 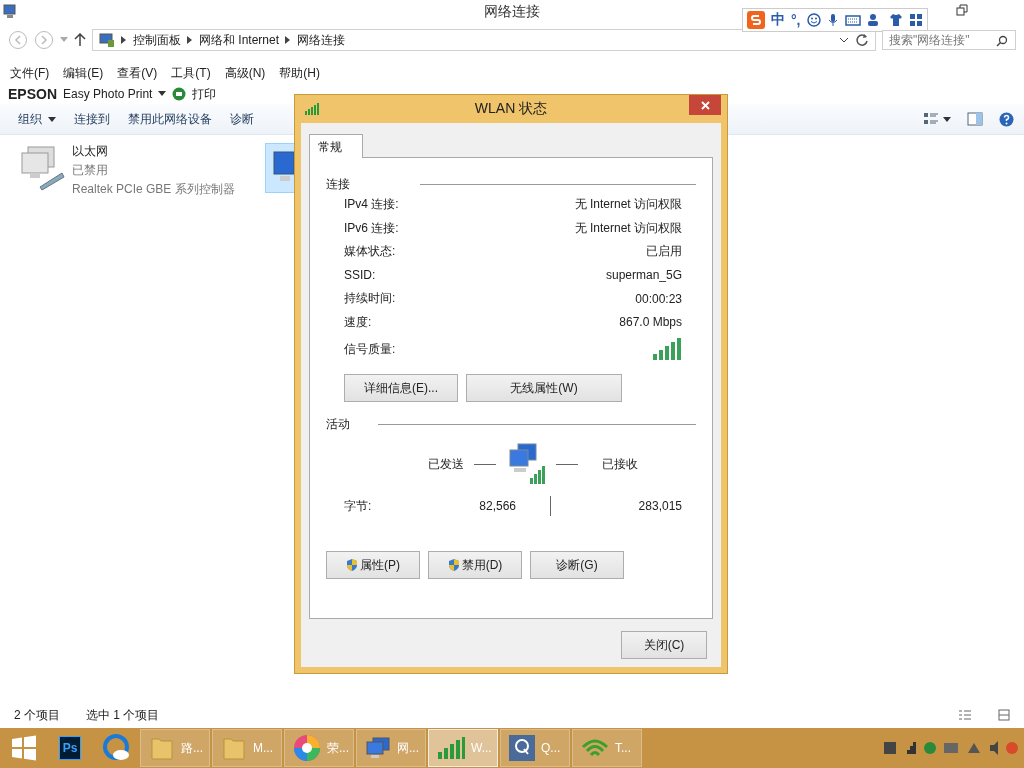 I want to click on item-count: 2 个项目, so click(x=37, y=715).